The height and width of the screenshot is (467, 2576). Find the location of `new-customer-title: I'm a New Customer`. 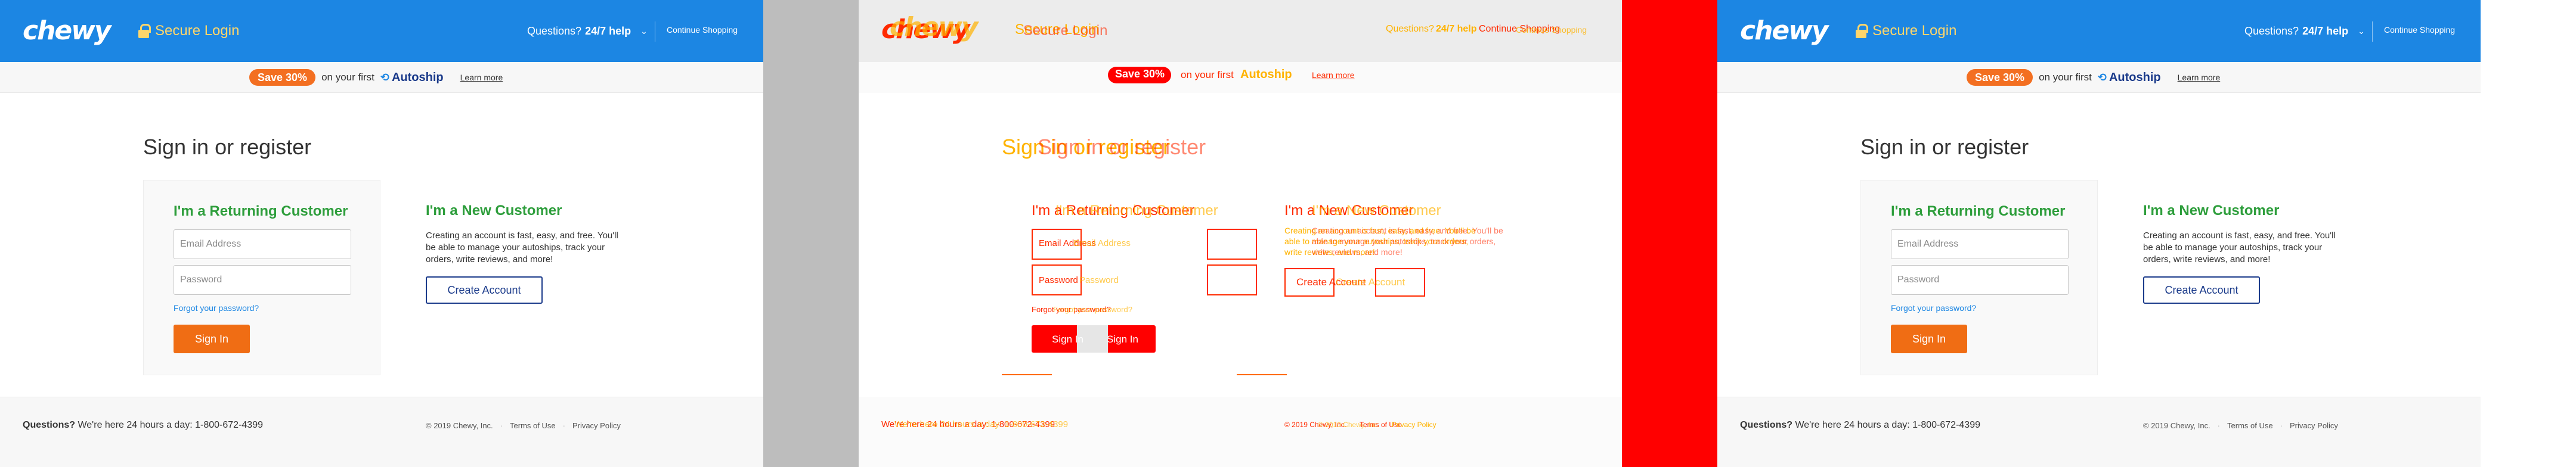

new-customer-title: I'm a New Customer is located at coordinates (494, 211).